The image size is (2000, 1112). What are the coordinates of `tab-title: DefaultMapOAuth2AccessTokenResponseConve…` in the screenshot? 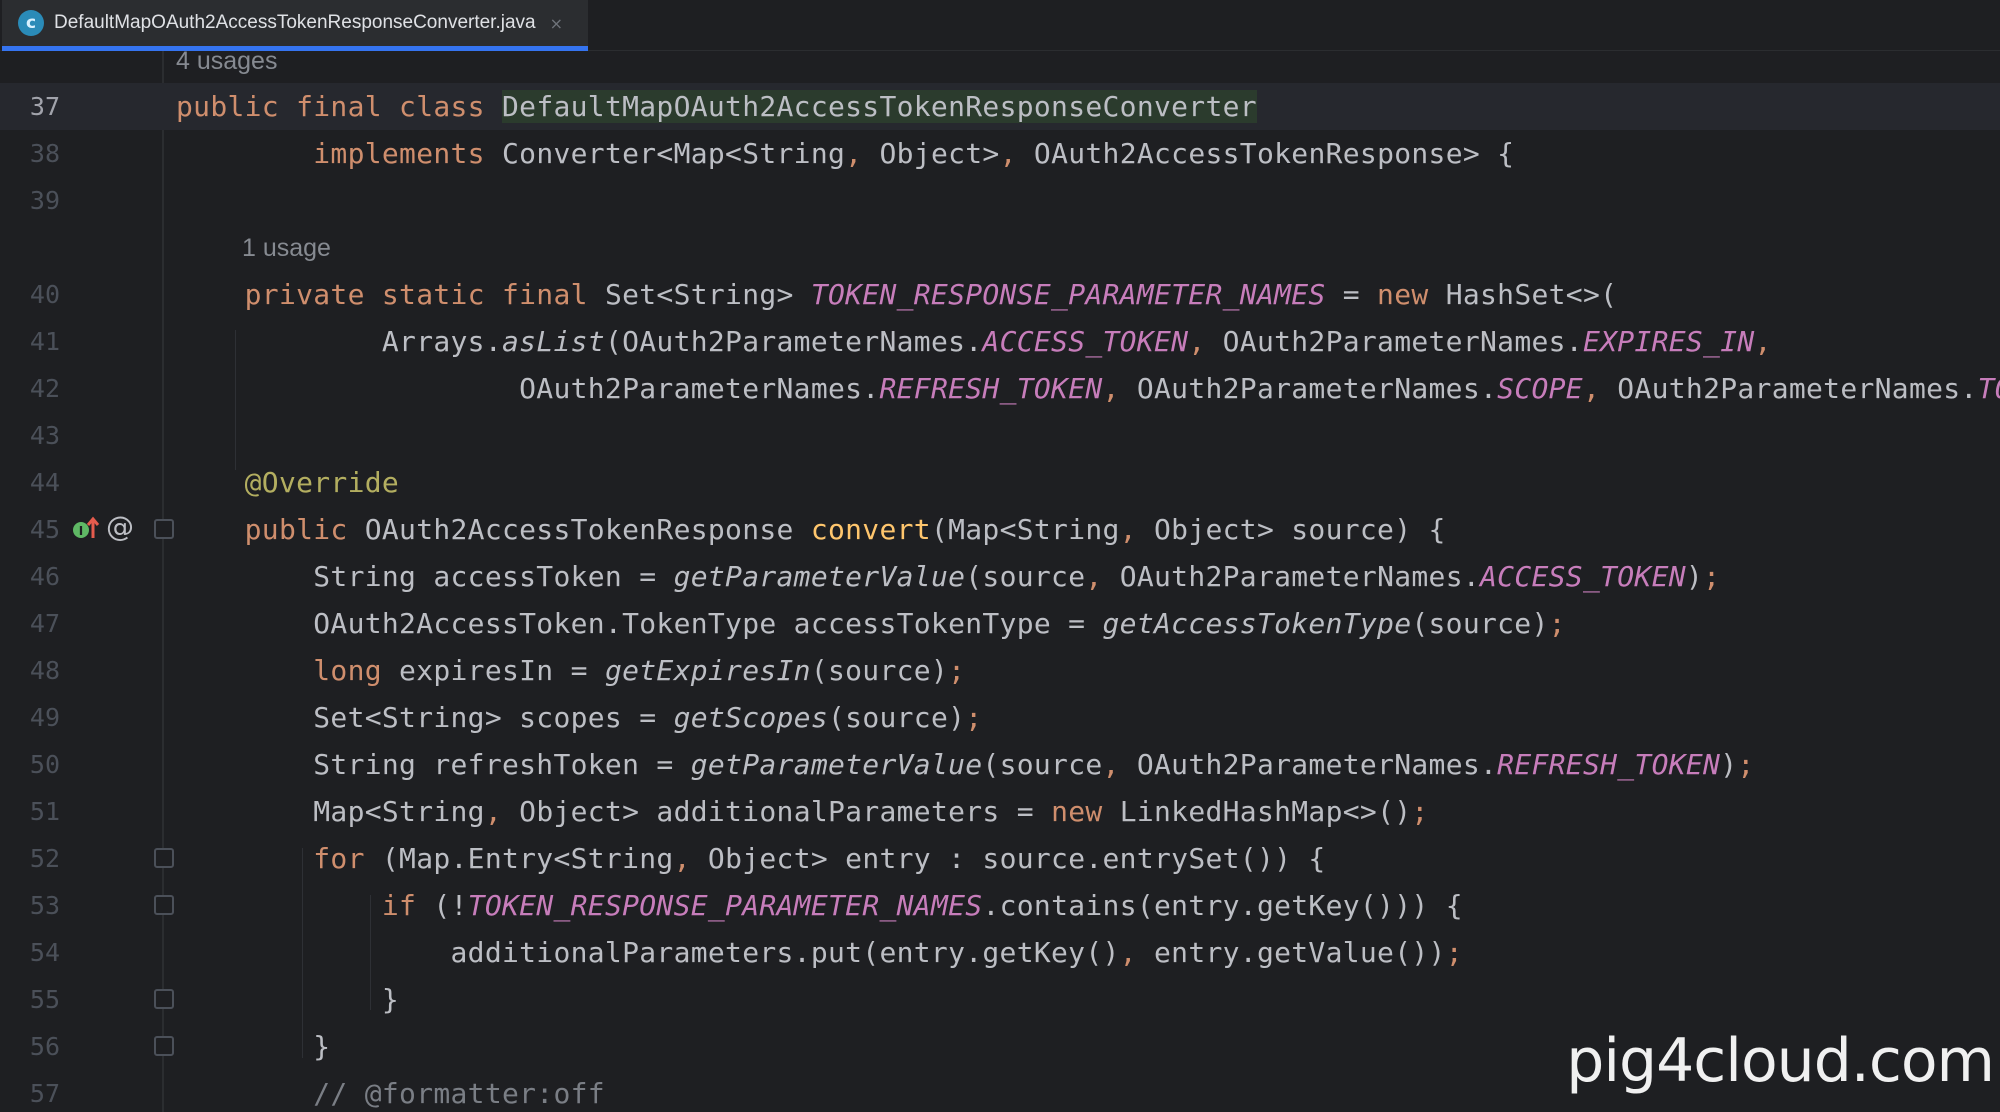 It's located at (295, 22).